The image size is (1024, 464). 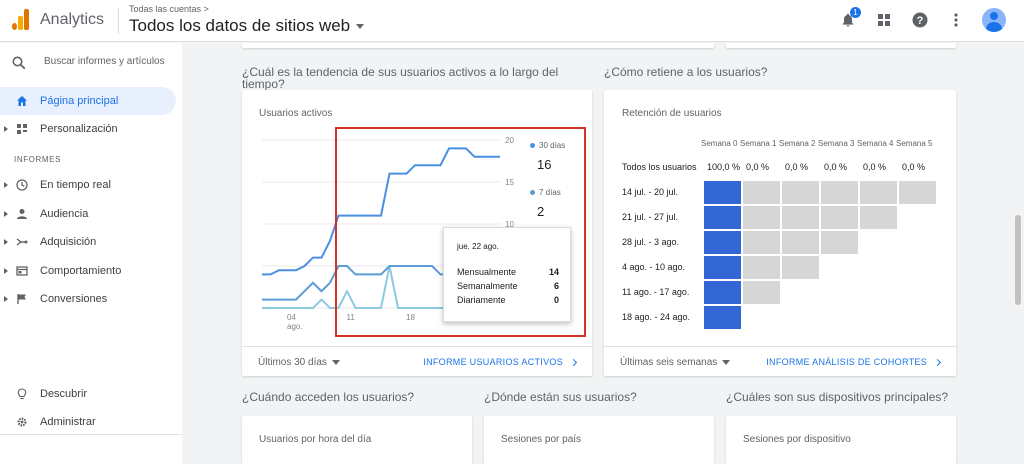 What do you see at coordinates (1018, 260) in the screenshot?
I see `scrollbar-thumb` at bounding box center [1018, 260].